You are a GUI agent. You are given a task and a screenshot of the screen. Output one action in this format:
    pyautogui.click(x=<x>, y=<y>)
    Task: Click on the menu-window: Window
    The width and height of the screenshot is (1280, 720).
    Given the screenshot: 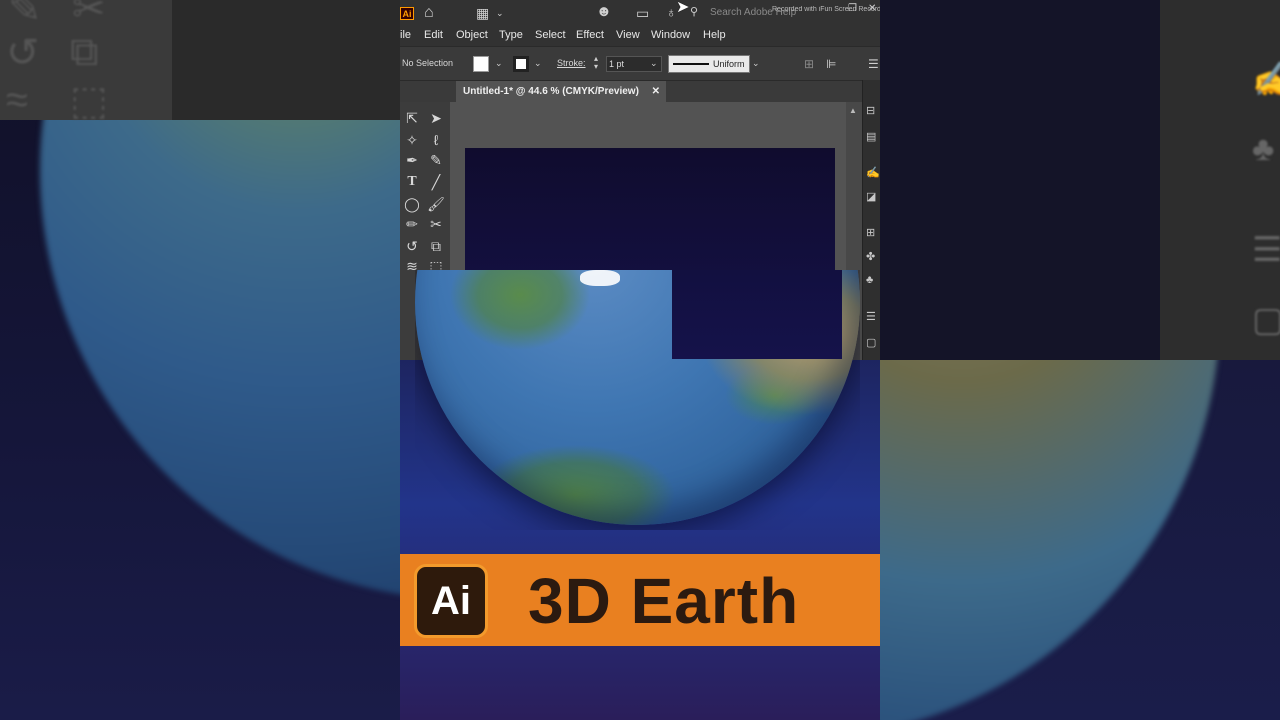 What is the action you would take?
    pyautogui.click(x=670, y=35)
    